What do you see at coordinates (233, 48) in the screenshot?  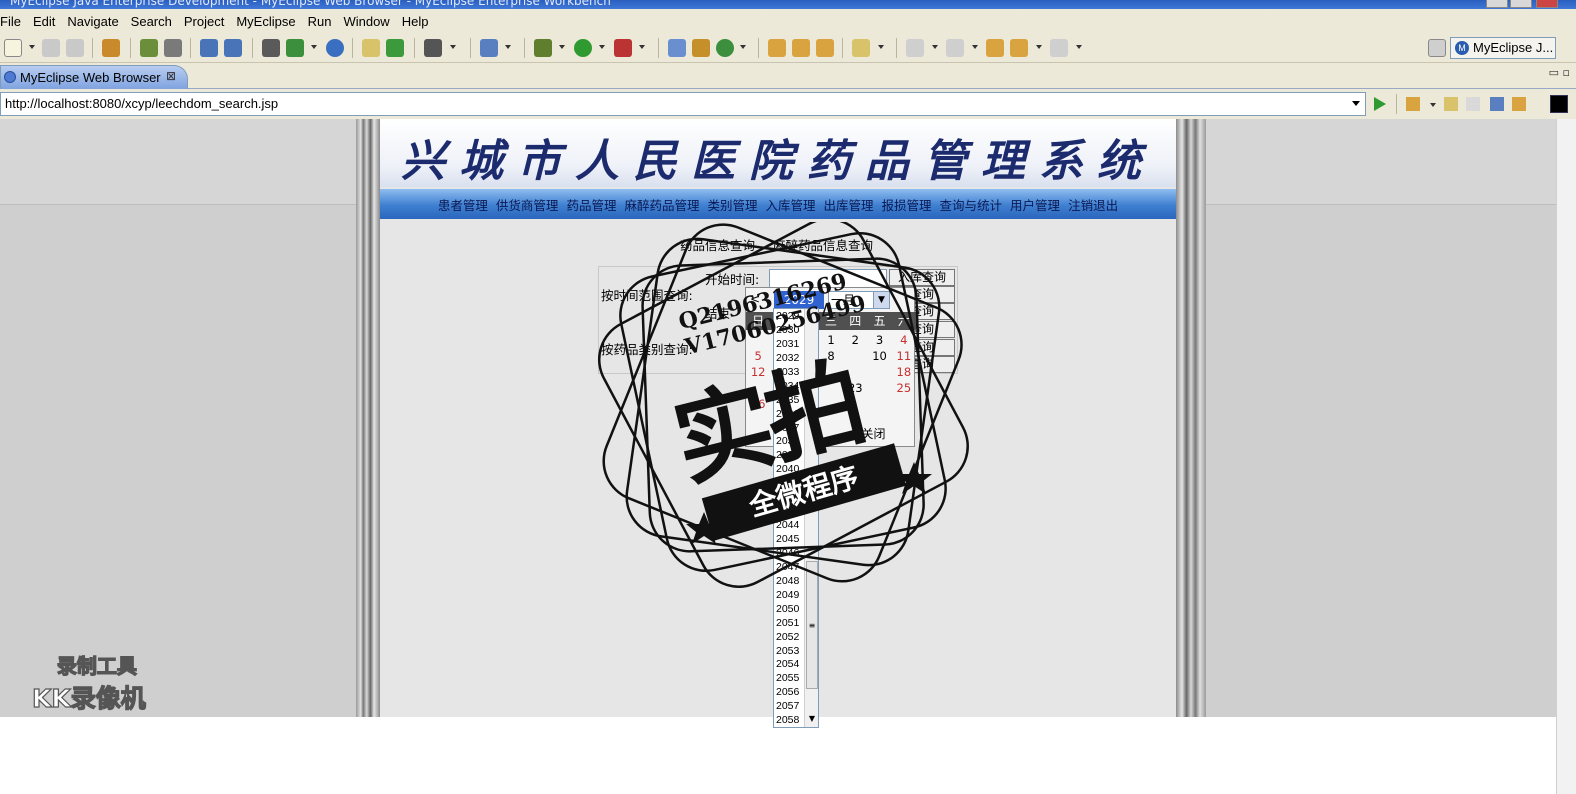 I see `magic-icon` at bounding box center [233, 48].